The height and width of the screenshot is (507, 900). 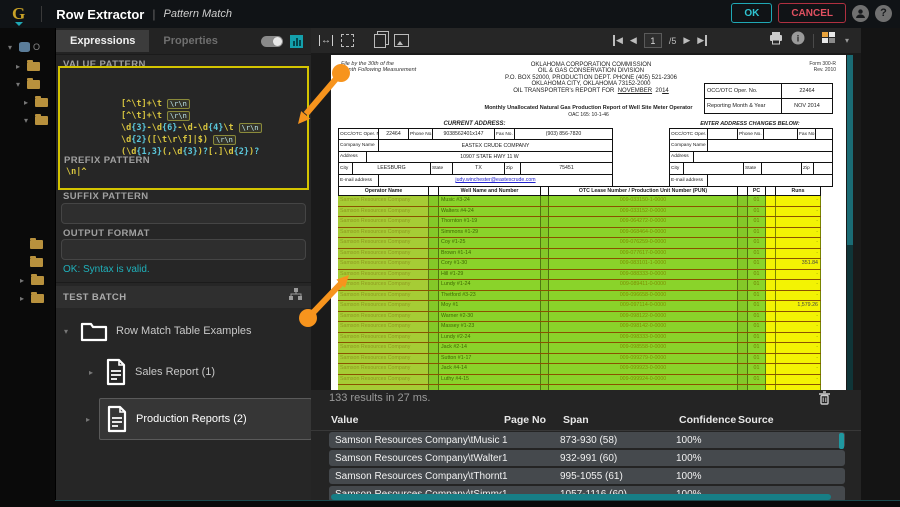 What do you see at coordinates (18, 15) in the screenshot?
I see `app-logo-icon: G` at bounding box center [18, 15].